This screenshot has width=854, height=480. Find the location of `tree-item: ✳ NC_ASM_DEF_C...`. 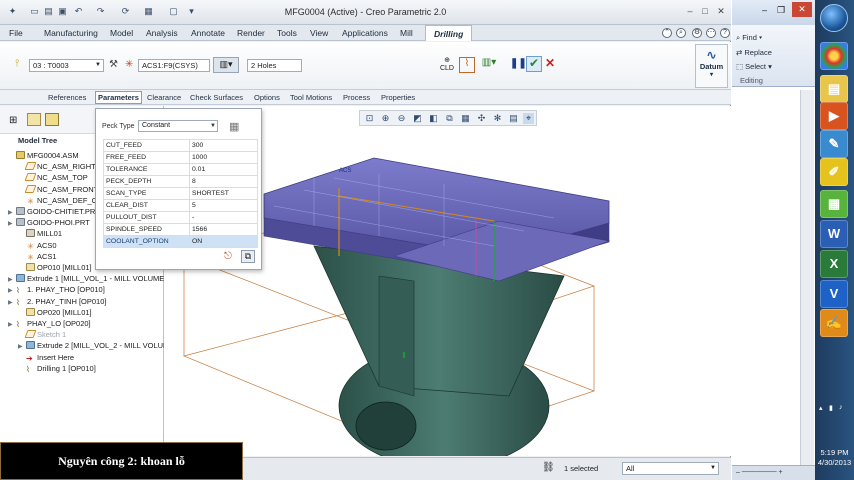

tree-item: ✳ NC_ASM_DEF_C... is located at coordinates (60, 200).